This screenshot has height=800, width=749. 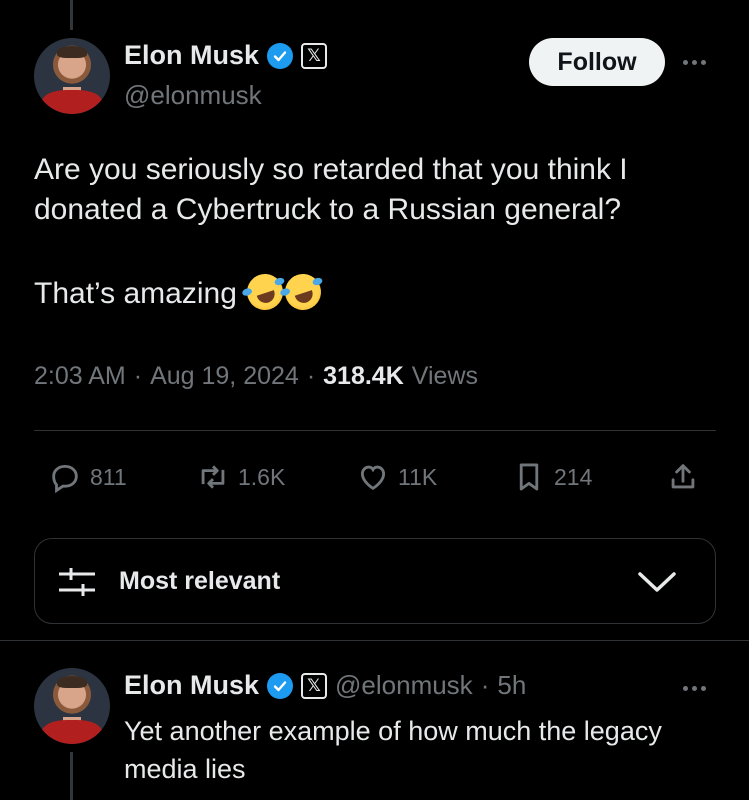 I want to click on author-handle: @elonmusk, so click(x=193, y=95).